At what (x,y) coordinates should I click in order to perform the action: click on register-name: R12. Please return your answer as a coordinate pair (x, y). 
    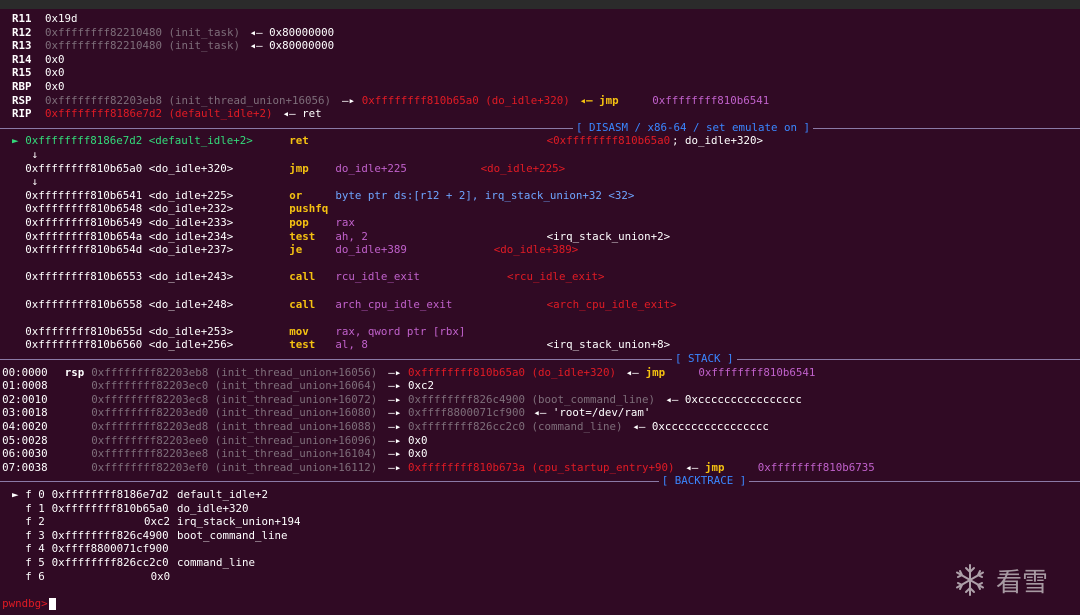
    Looking at the image, I should click on (22, 32).